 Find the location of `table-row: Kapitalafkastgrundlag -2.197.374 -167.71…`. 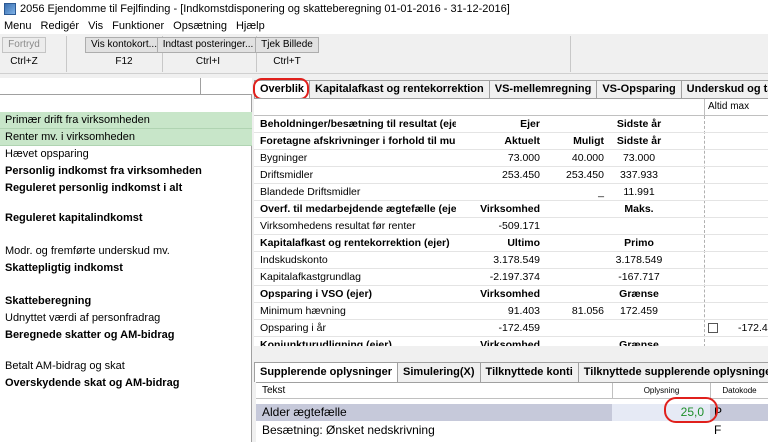

table-row: Kapitalafkastgrundlag -2.197.374 -167.71… is located at coordinates (511, 277).